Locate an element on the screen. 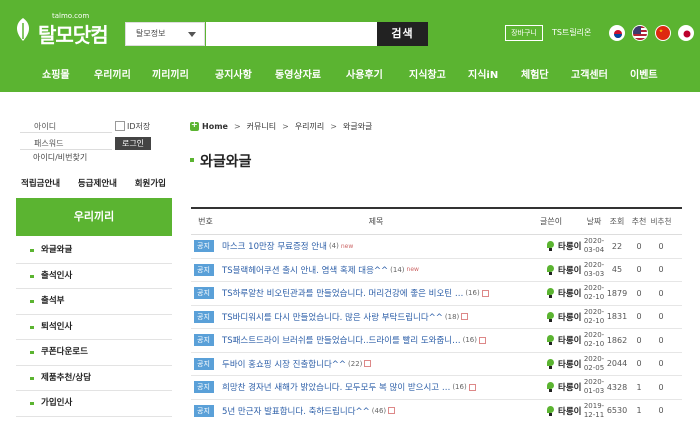 The height and width of the screenshot is (421, 700). logo-text: 탈모닷컴 is located at coordinates (73, 35).